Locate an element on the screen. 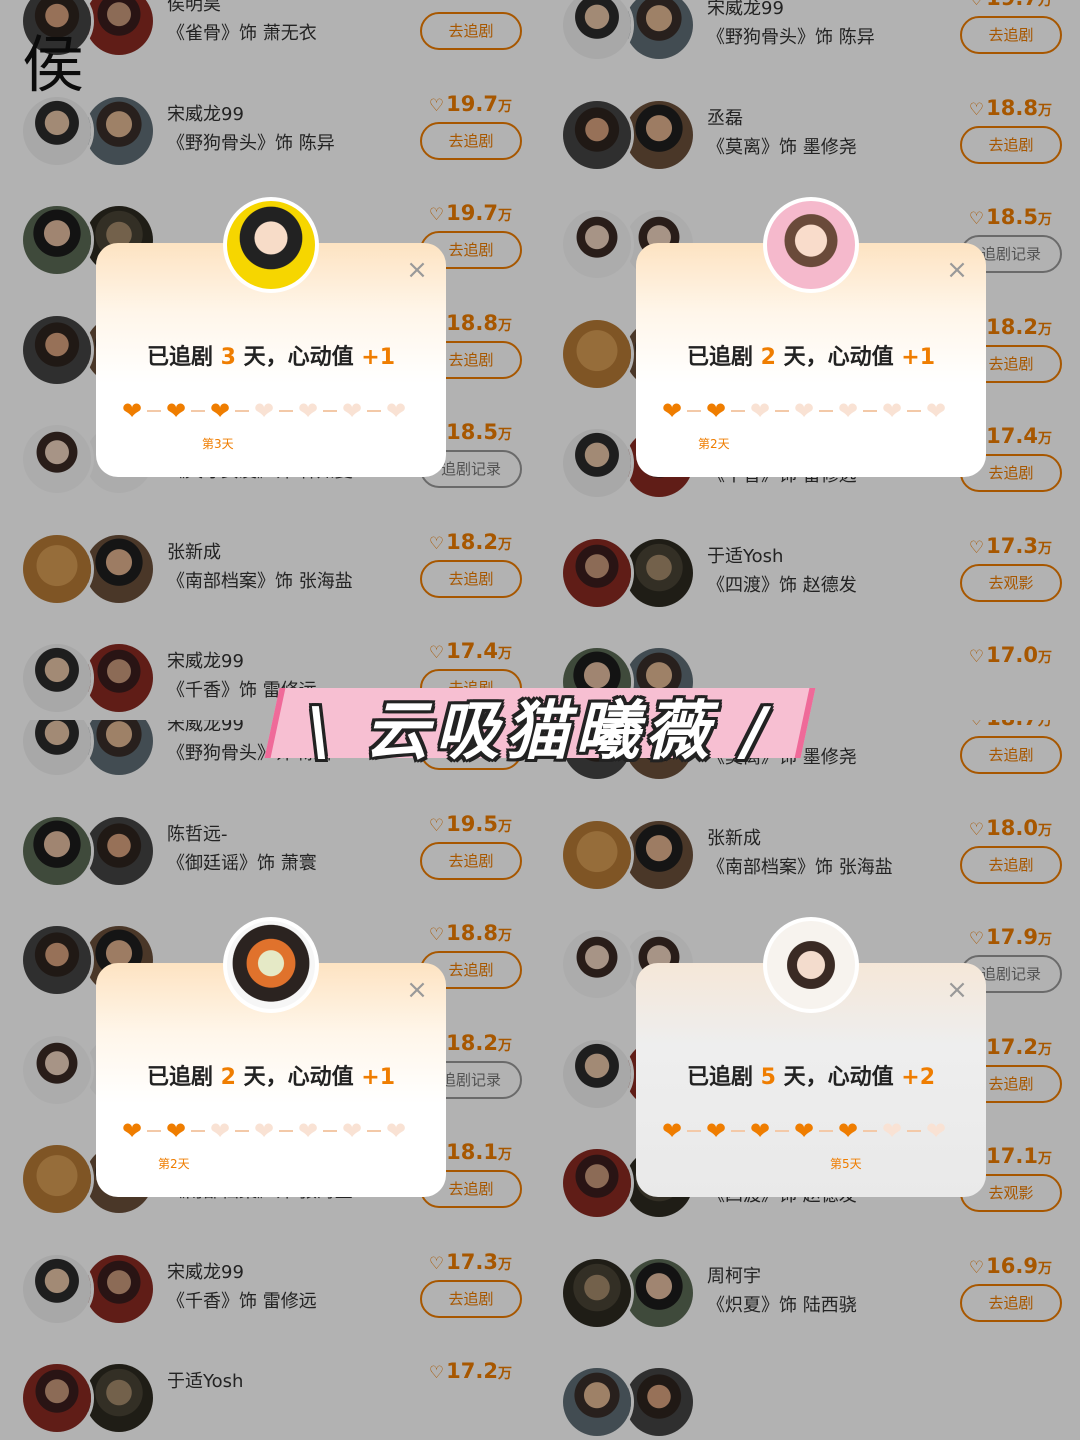  checkin-message: 已追剧 3 天，心动值 +1 is located at coordinates (271, 355).